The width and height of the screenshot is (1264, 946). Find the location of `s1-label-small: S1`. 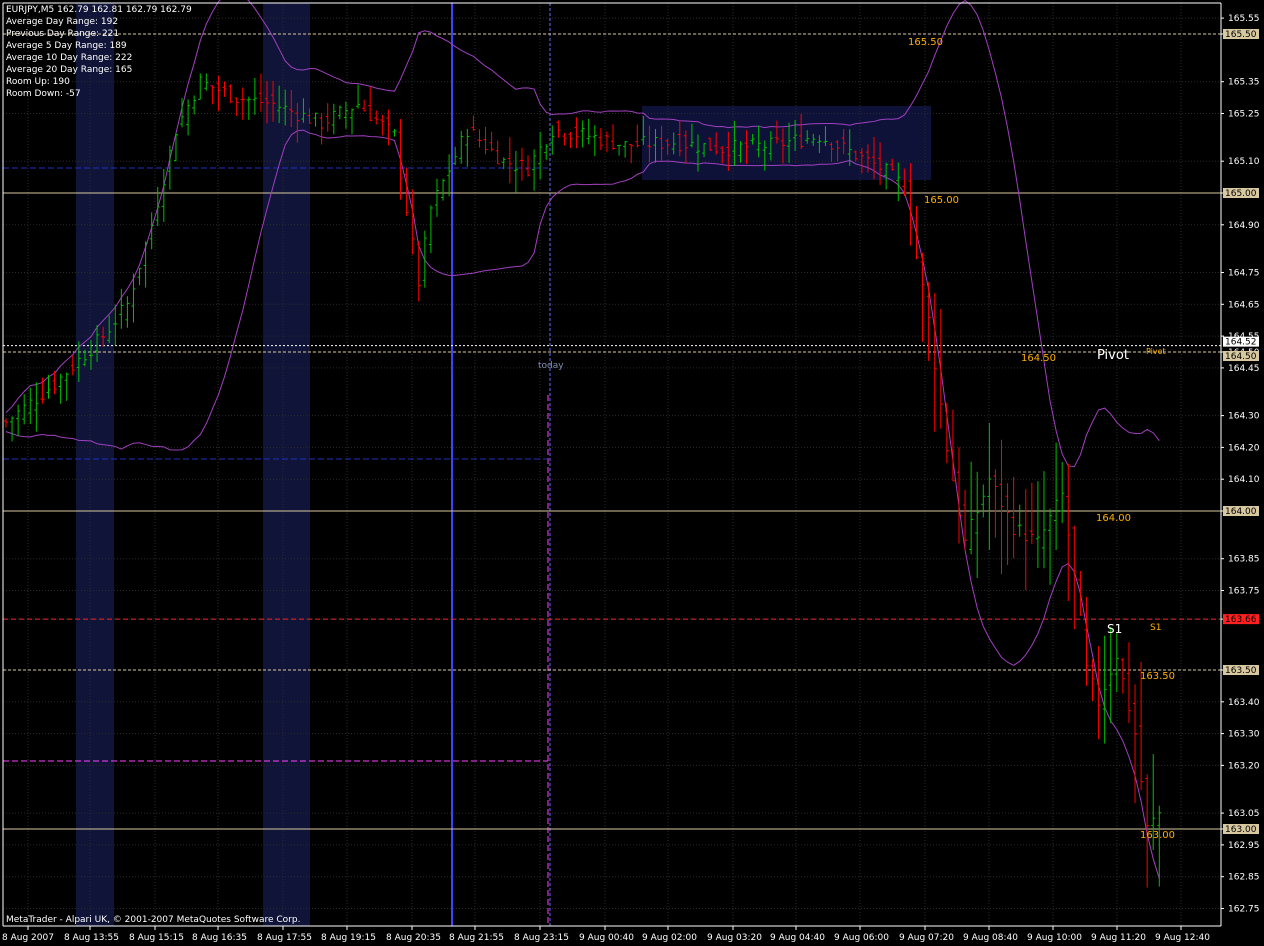

s1-label-small: S1 is located at coordinates (1155, 628).